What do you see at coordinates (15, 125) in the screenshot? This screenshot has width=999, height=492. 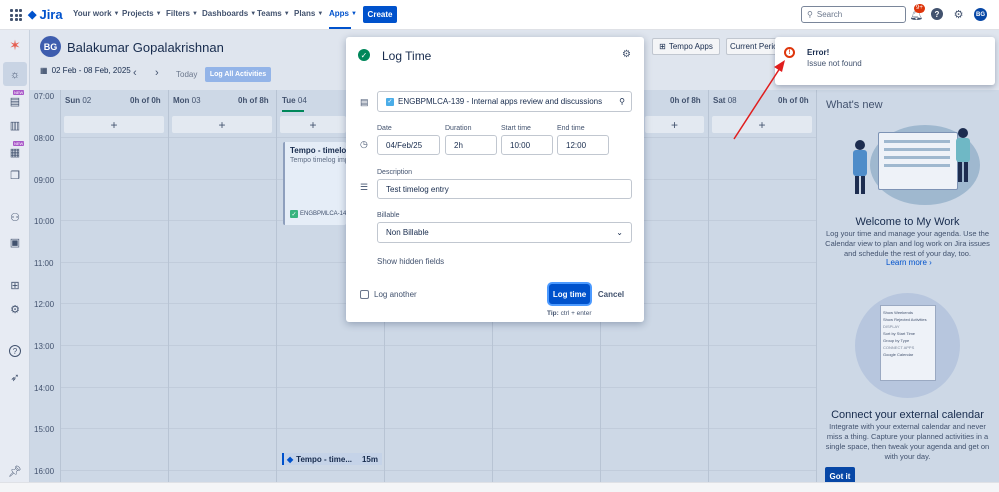 I see `report-icon: ▥` at bounding box center [15, 125].